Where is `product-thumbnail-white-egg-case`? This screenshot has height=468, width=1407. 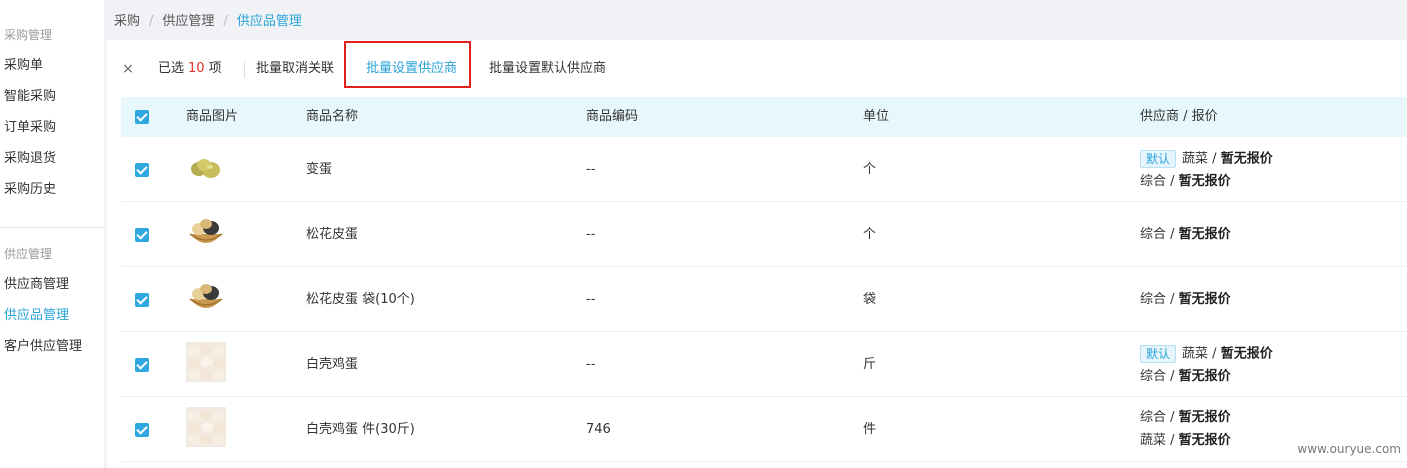
product-thumbnail-white-egg-case is located at coordinates (206, 427).